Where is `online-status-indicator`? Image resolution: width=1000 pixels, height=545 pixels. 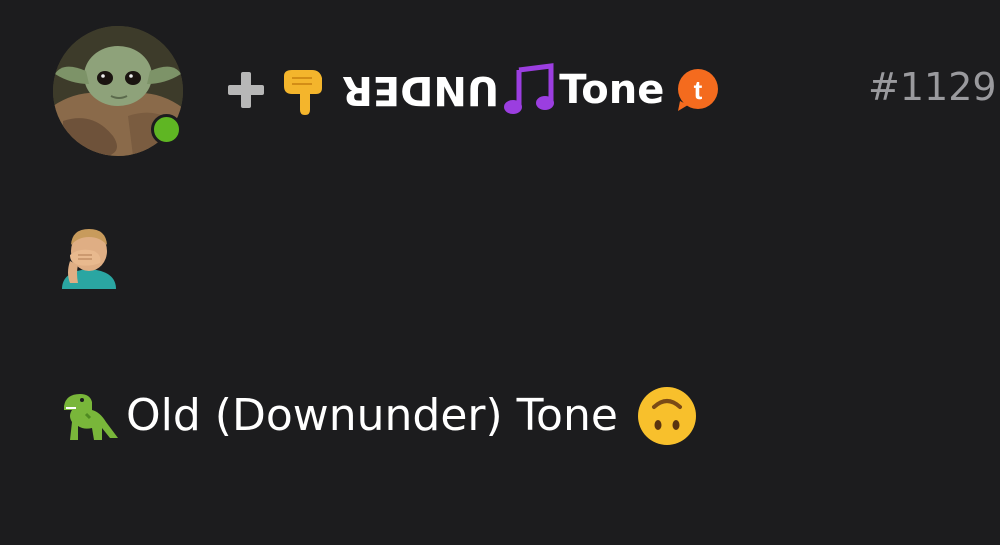
online-status-indicator is located at coordinates (166, 129).